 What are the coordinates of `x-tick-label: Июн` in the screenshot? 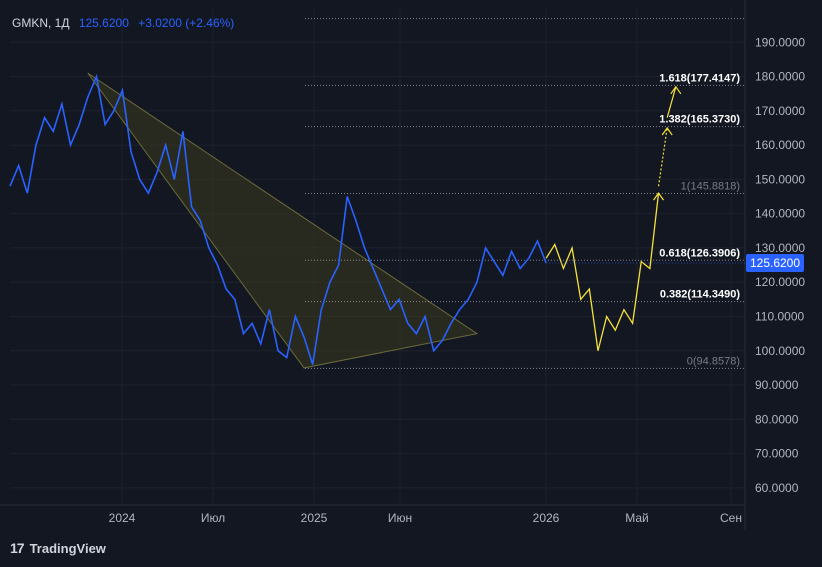 It's located at (400, 518).